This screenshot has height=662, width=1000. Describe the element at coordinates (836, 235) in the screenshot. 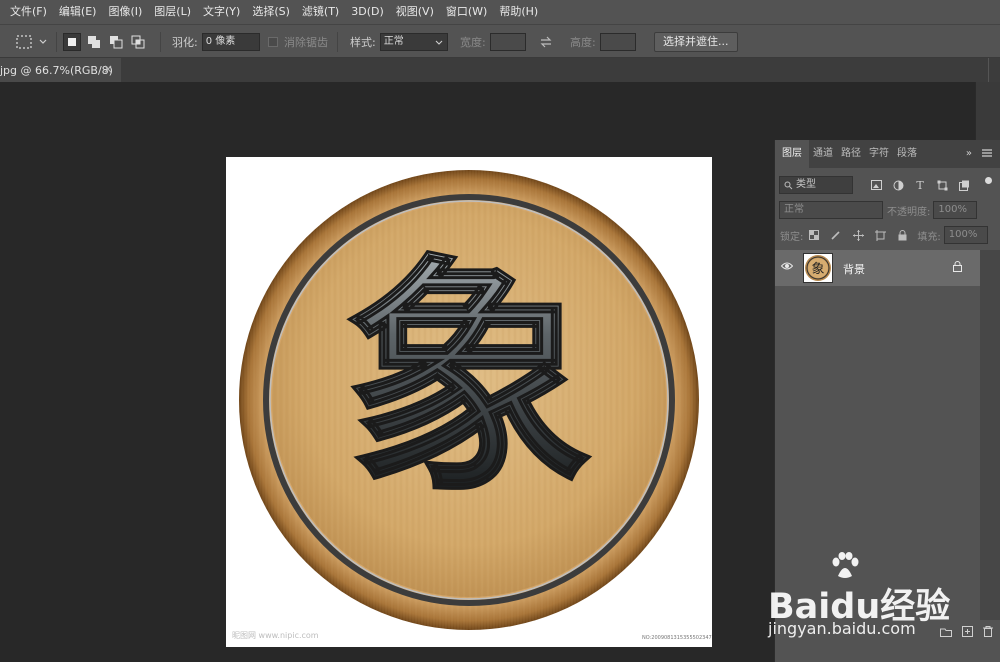

I see `lock-image-pixels-icon` at that location.